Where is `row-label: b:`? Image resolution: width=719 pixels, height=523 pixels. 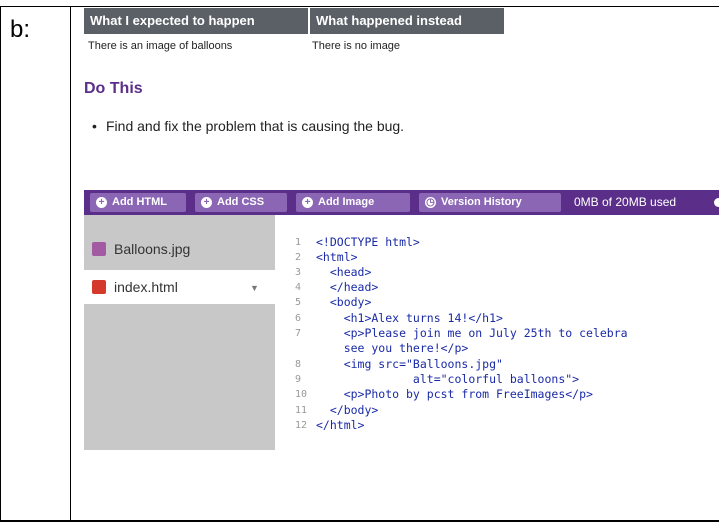 row-label: b: is located at coordinates (20, 29).